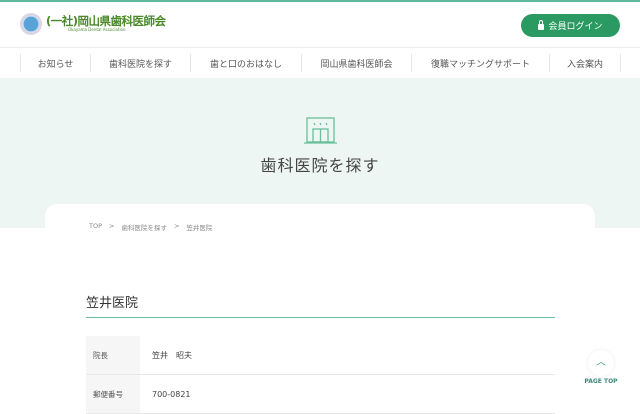  What do you see at coordinates (112, 303) in the screenshot?
I see `clinic-name: 笠井医院` at bounding box center [112, 303].